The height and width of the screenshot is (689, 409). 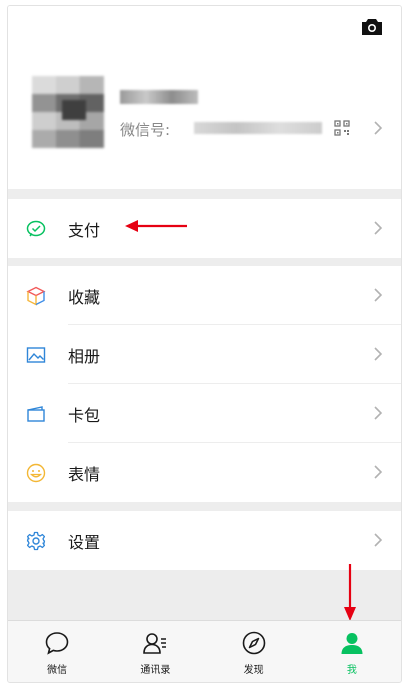 I want to click on menu-item-stickers: 表情, so click(x=204, y=472).